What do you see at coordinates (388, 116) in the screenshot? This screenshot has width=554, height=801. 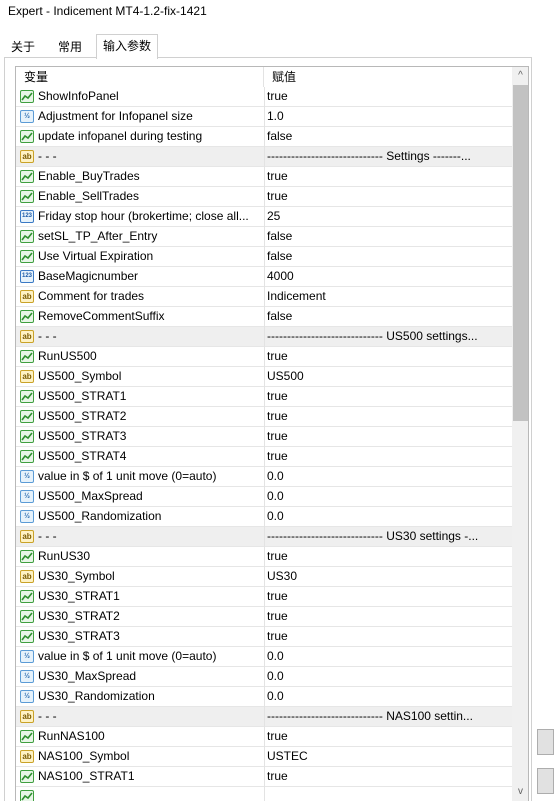 I see `parameter-value: 1.0` at bounding box center [388, 116].